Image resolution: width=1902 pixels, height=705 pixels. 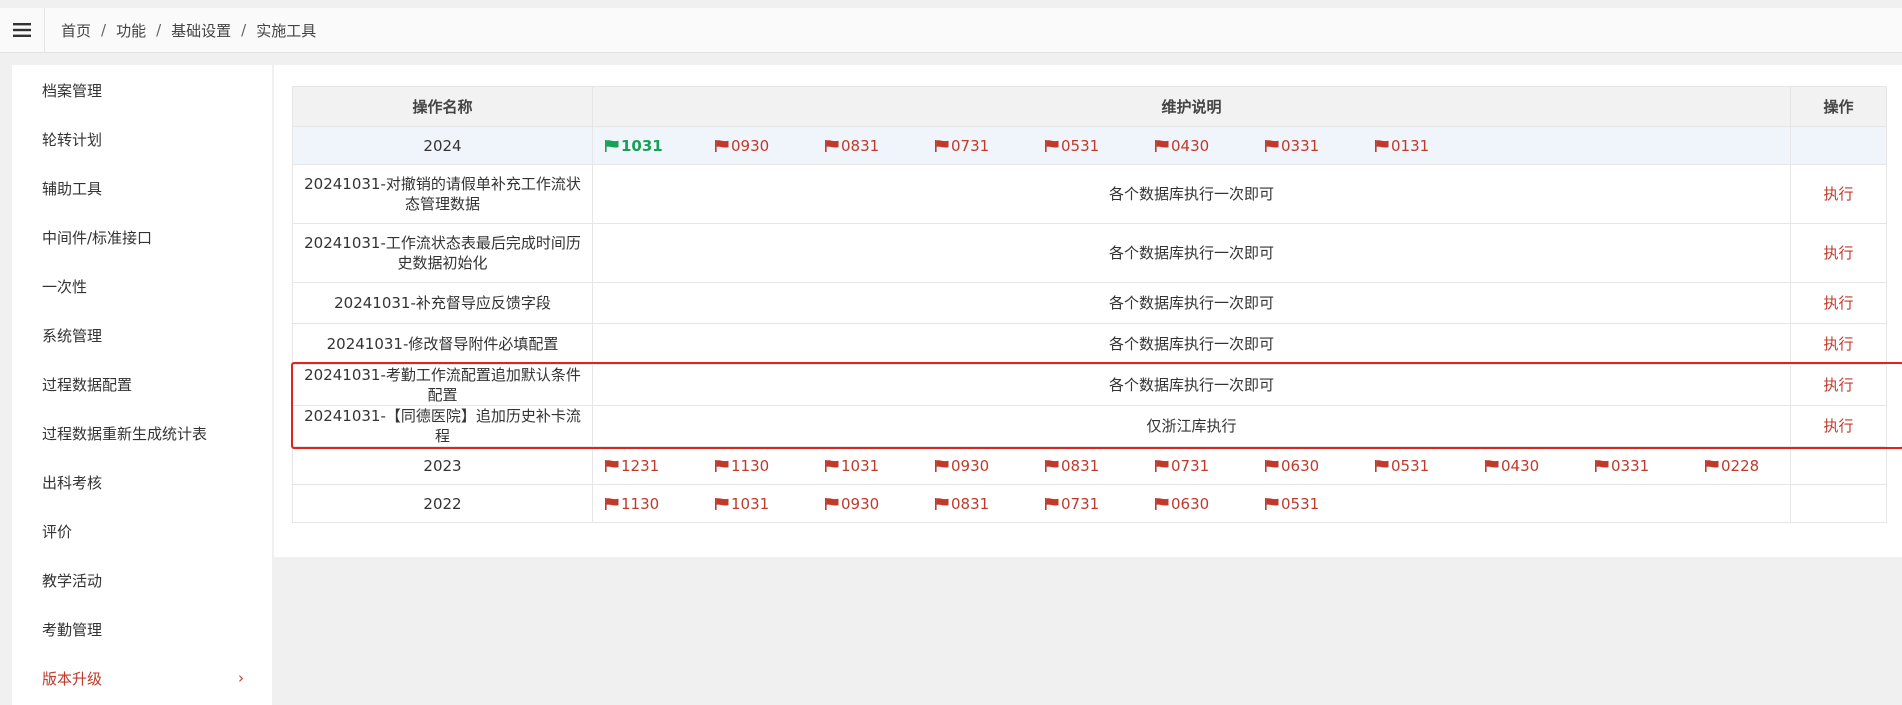 What do you see at coordinates (640, 465) in the screenshot?
I see `version-flag-label: 1231` at bounding box center [640, 465].